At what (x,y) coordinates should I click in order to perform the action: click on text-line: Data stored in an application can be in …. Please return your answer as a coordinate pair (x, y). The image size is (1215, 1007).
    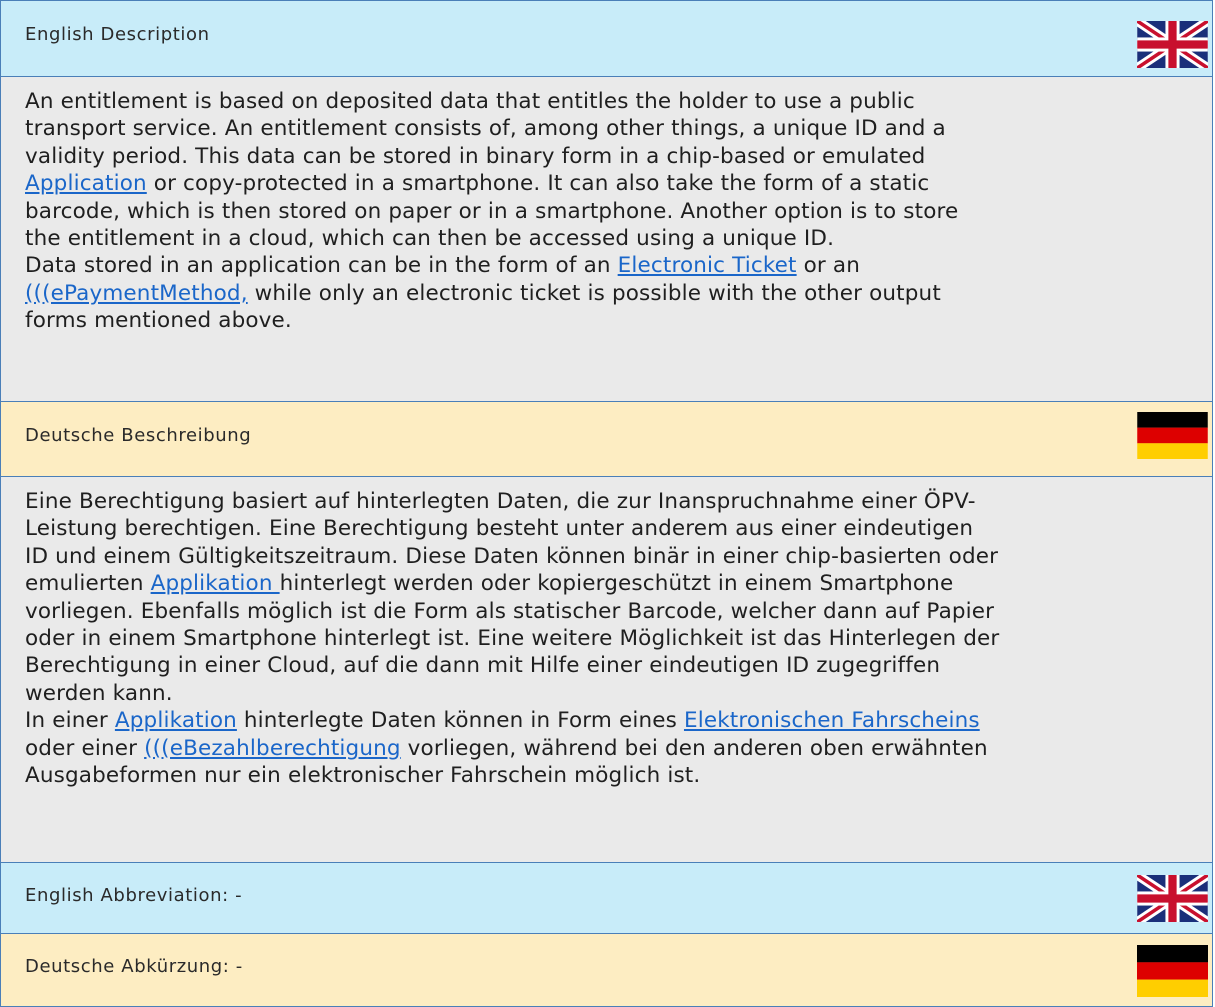
    Looking at the image, I should click on (606, 265).